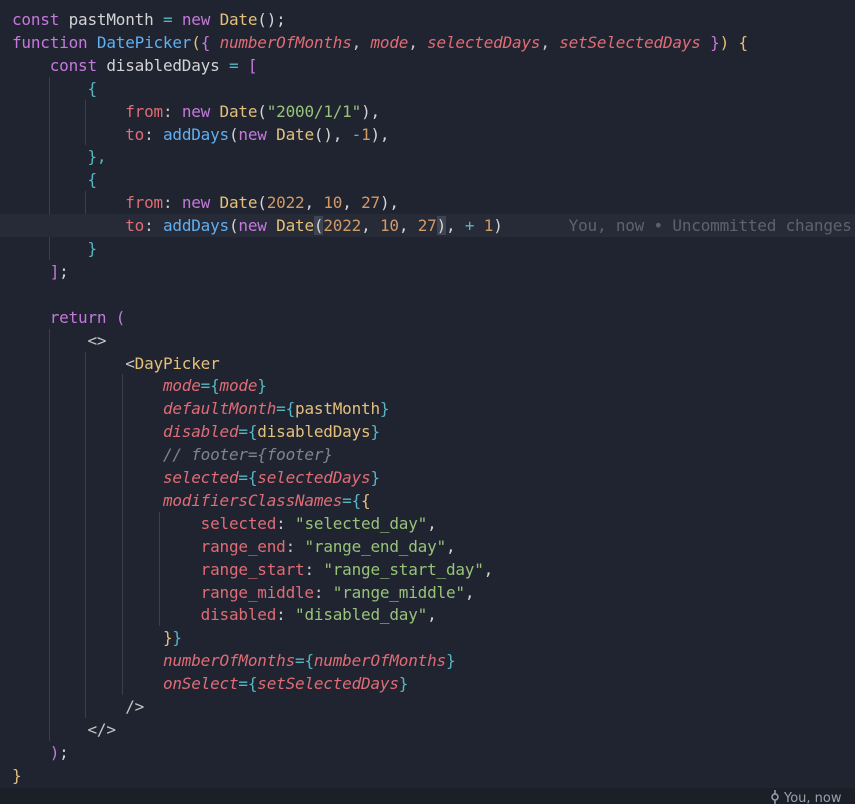  Describe the element at coordinates (234, 546) in the screenshot. I see `code-line: range_end: "range_end_day",` at that location.